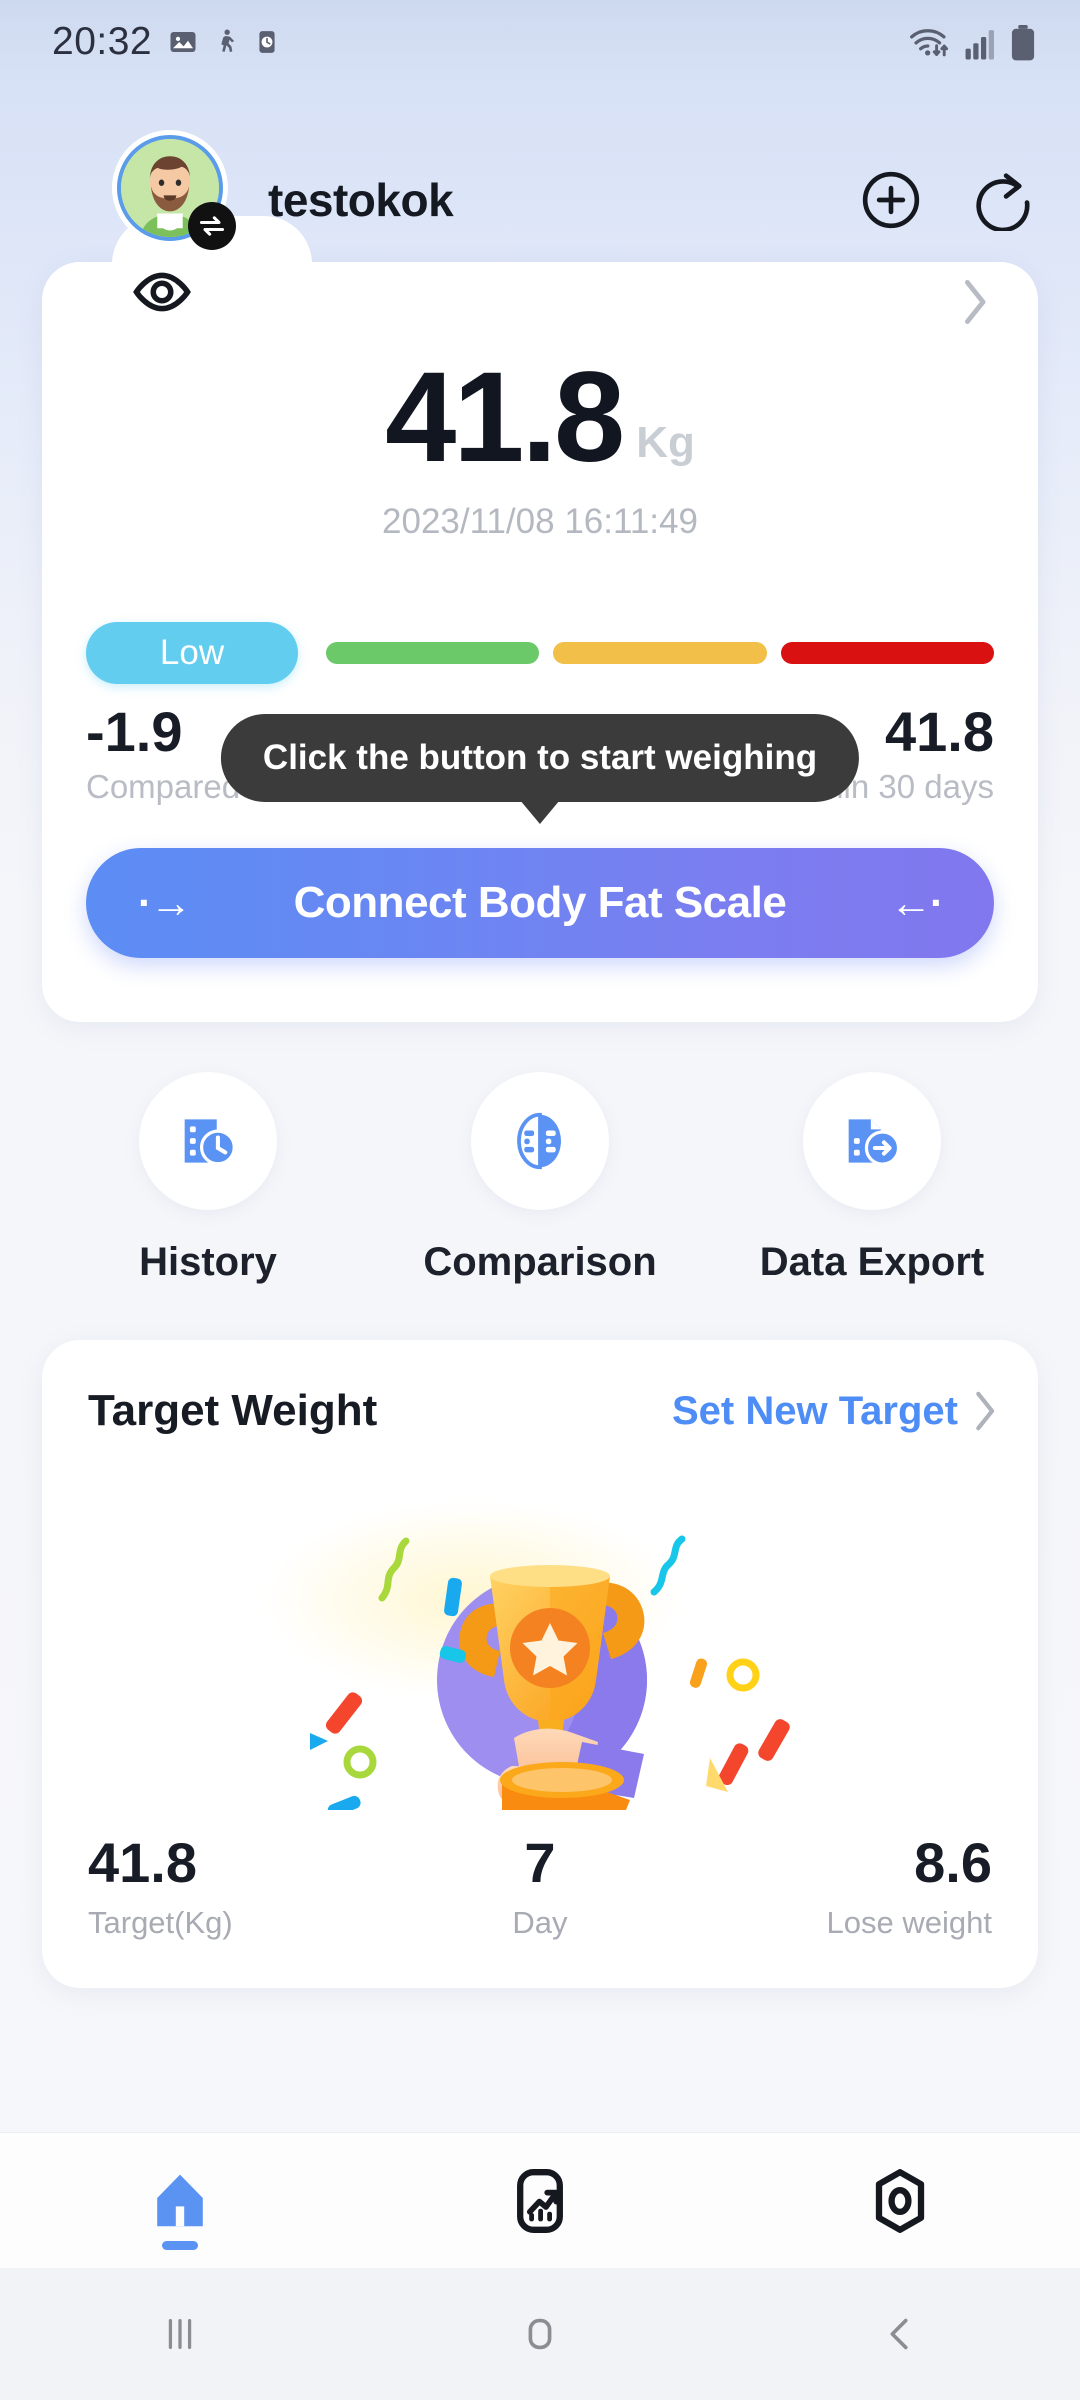 The image size is (1080, 2400). I want to click on quick-action-label: History, so click(208, 1262).